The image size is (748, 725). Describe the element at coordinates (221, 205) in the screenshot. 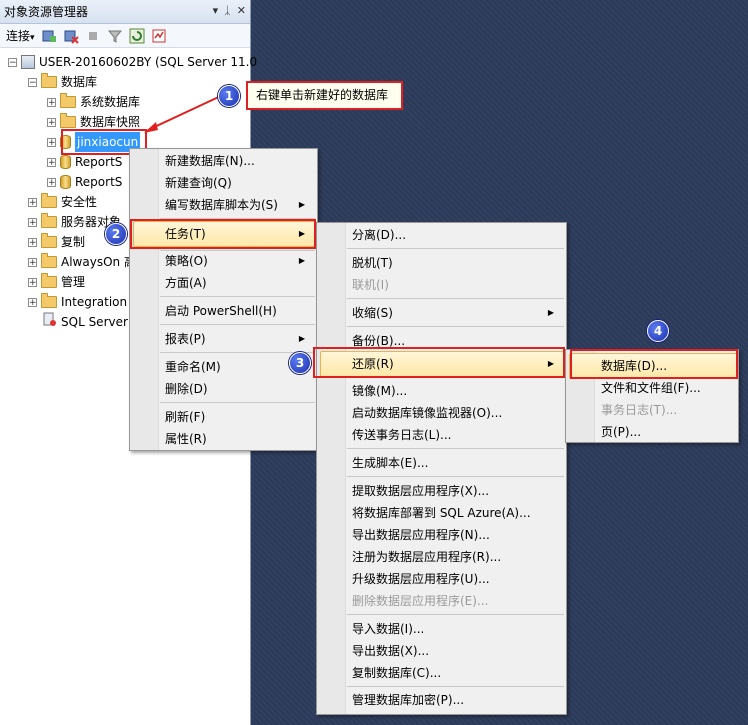

I see `menu-label: 编写数据库脚本为(S)` at that location.